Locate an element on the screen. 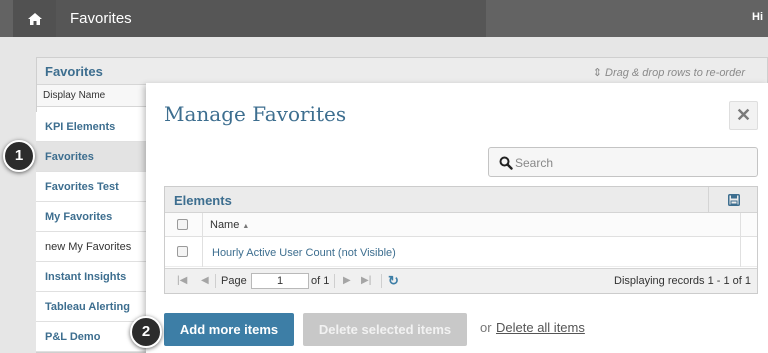  list-item: Favorites Test is located at coordinates (91, 187).